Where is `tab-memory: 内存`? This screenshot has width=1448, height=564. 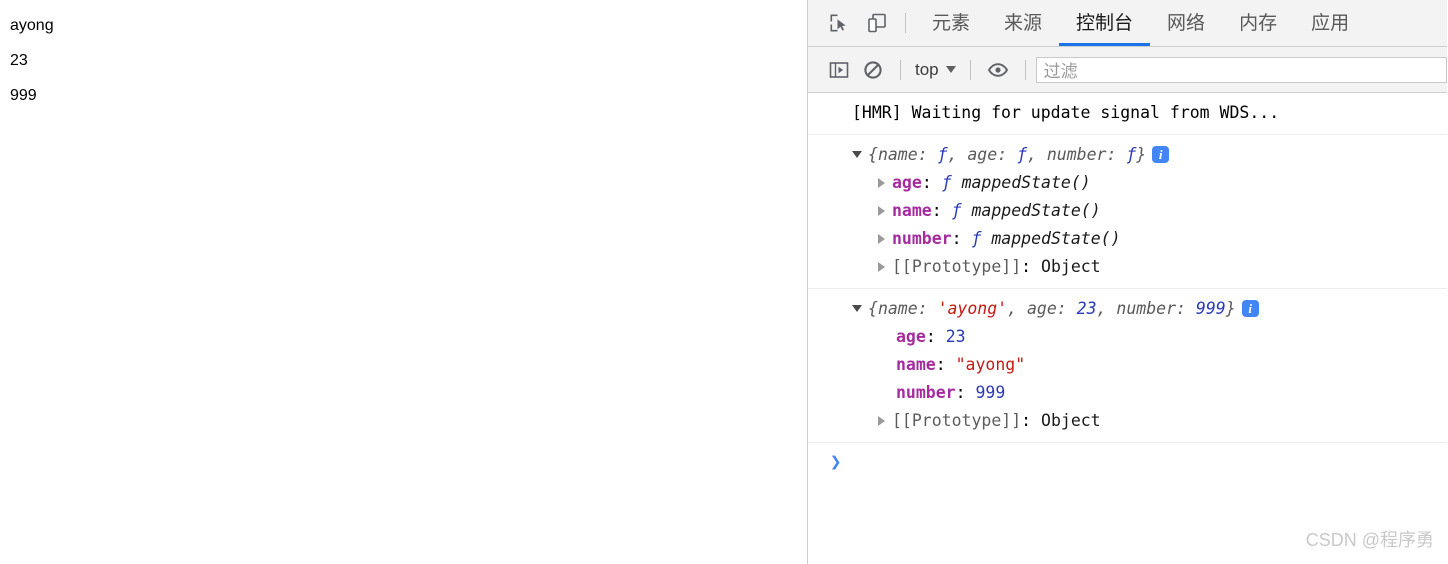 tab-memory: 内存 is located at coordinates (1258, 23).